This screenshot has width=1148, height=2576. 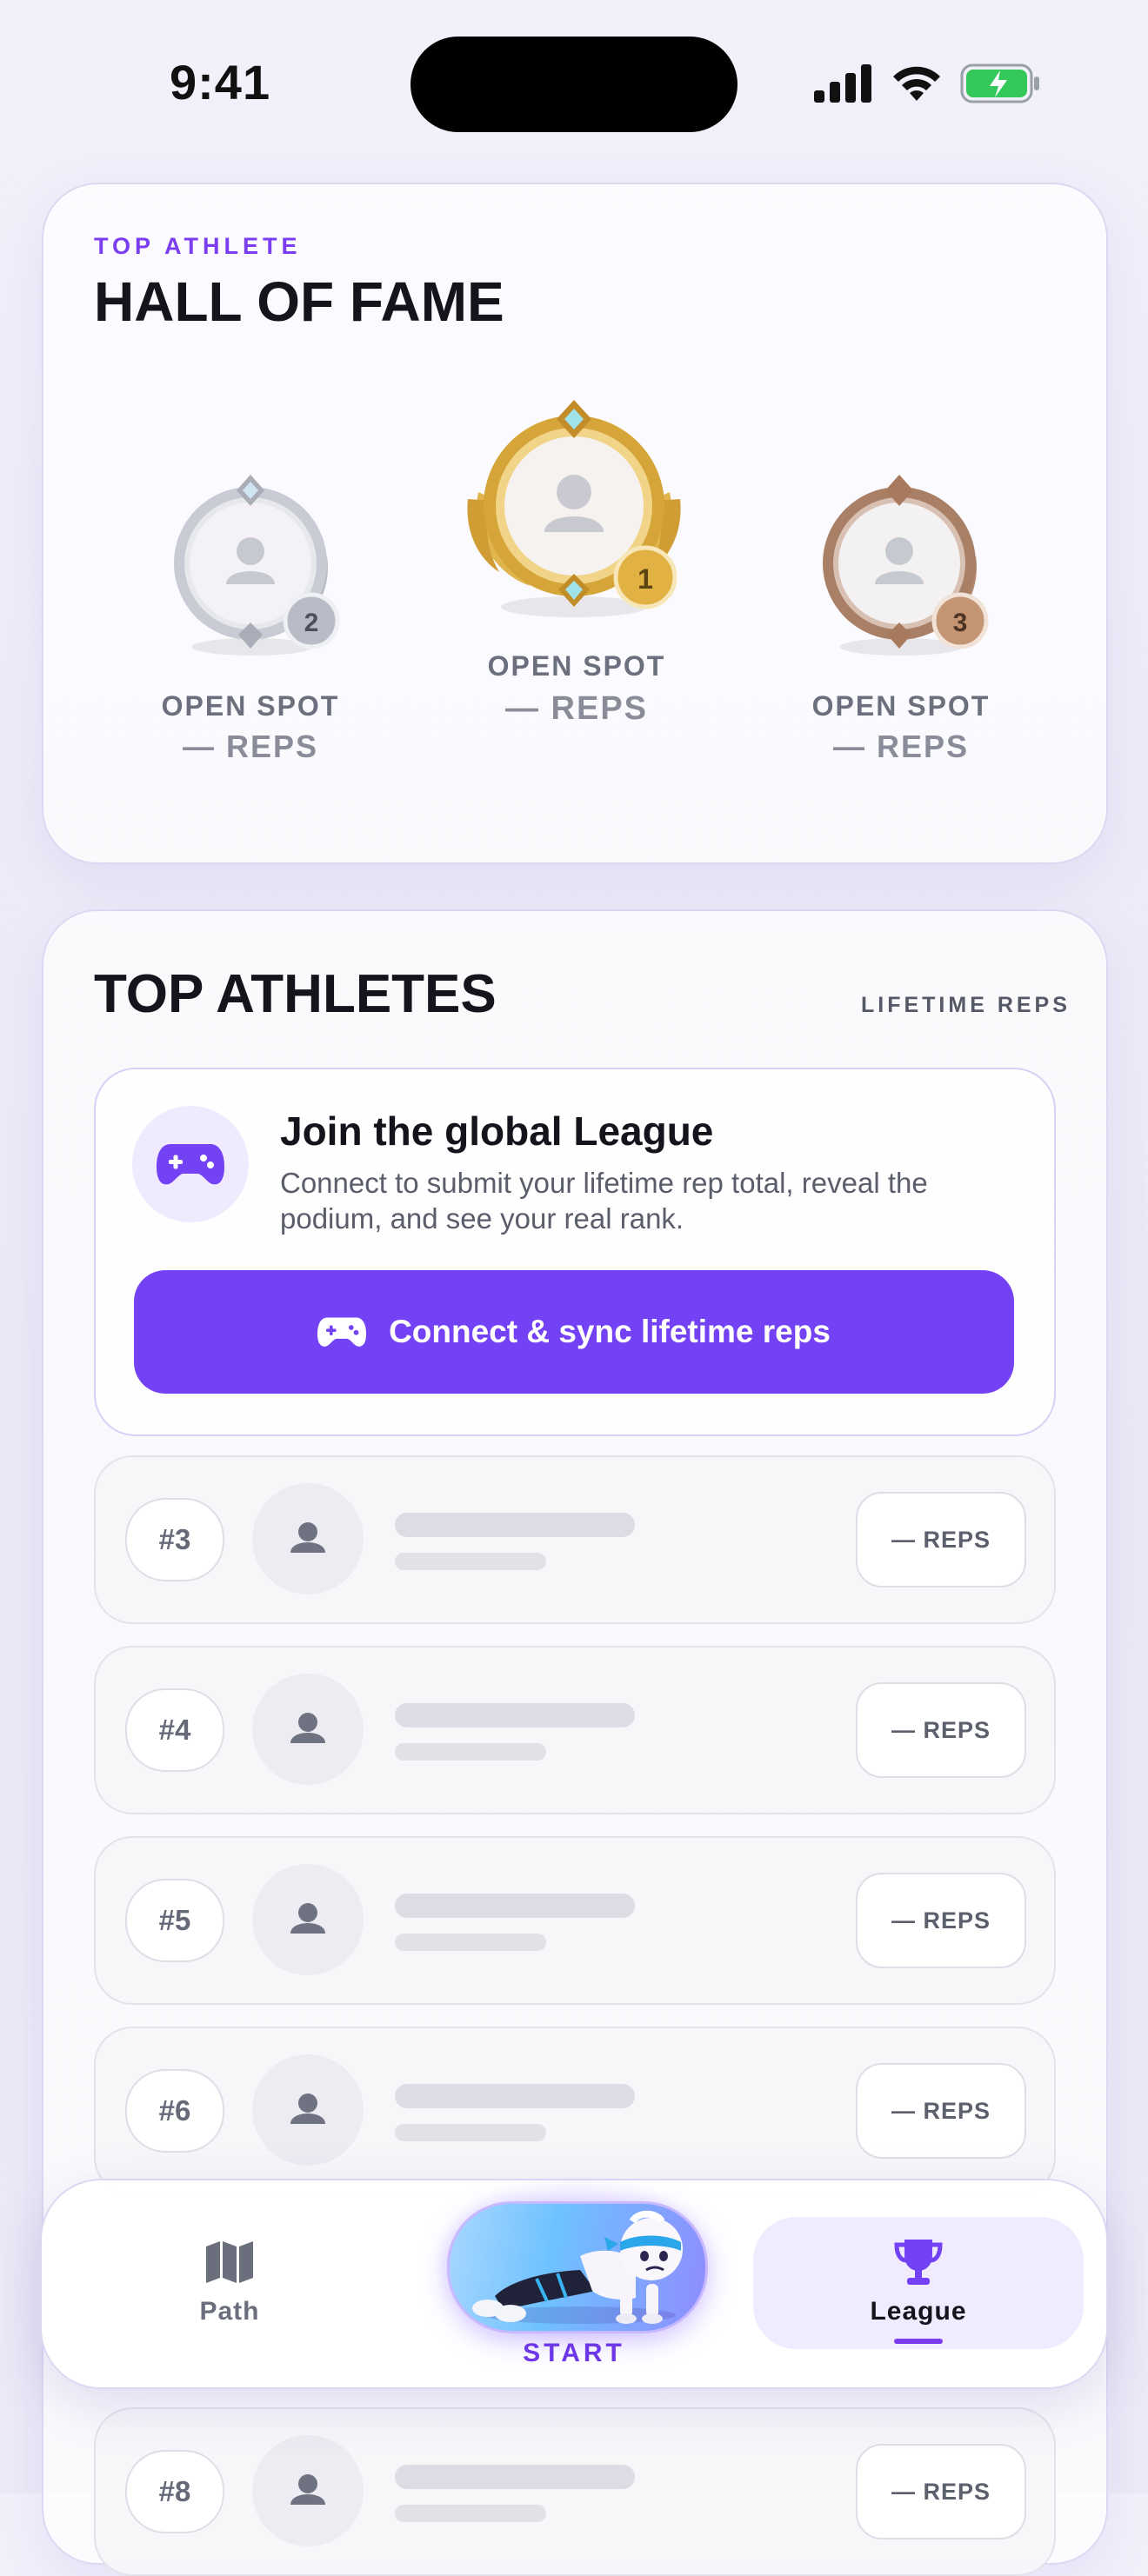 What do you see at coordinates (175, 2111) in the screenshot?
I see `rank-pill: #6` at bounding box center [175, 2111].